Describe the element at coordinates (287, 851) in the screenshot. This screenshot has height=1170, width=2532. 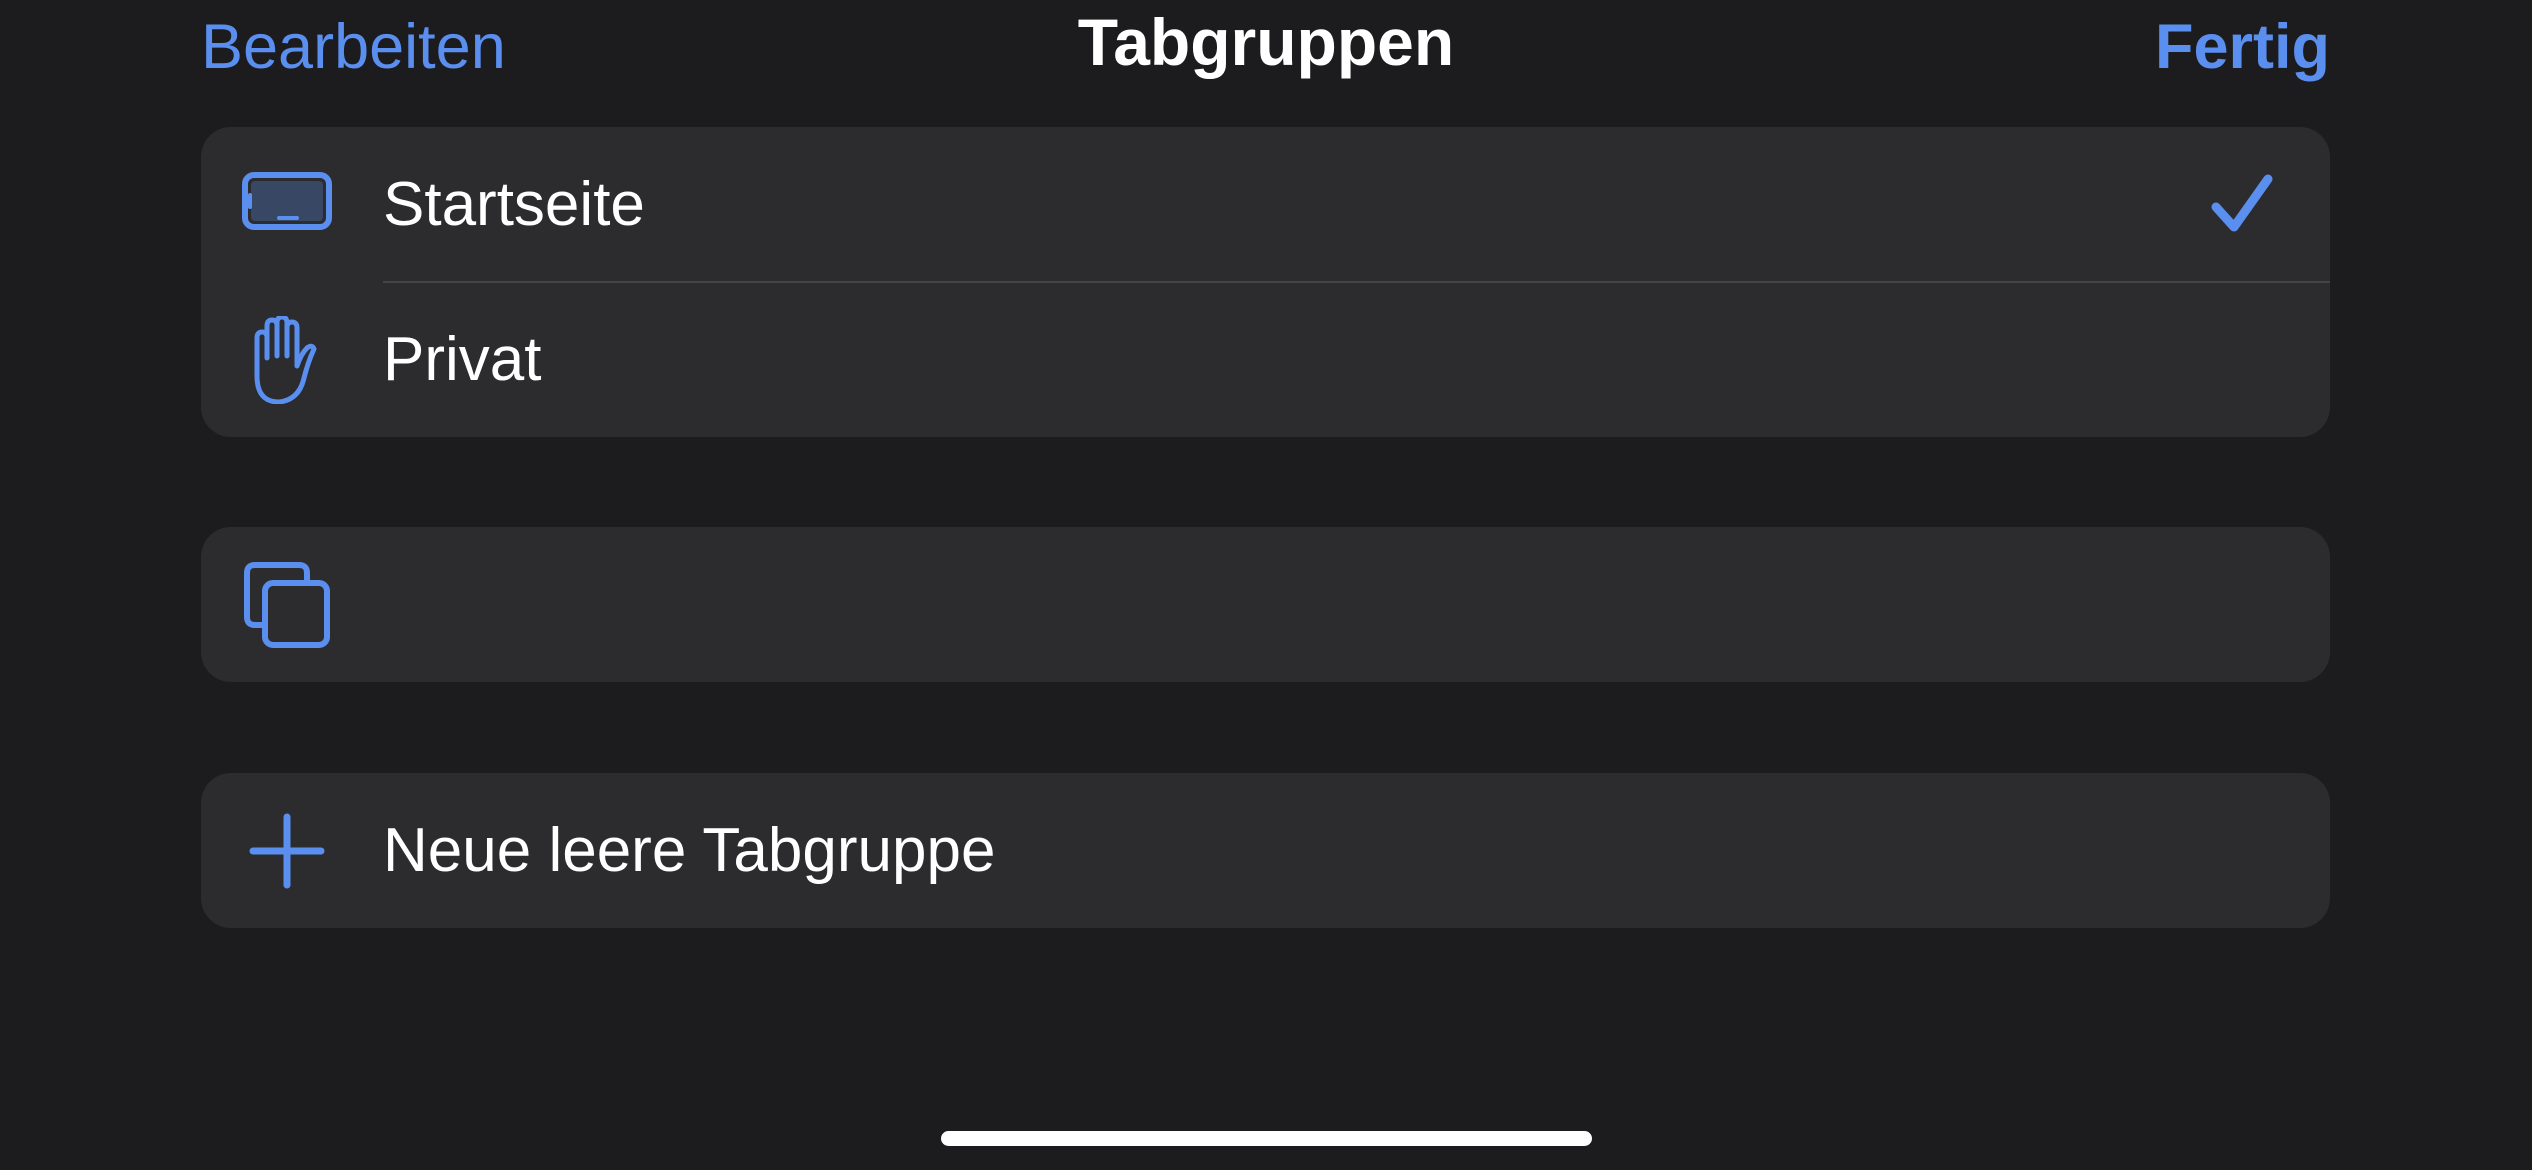
I see `plus-icon` at that location.